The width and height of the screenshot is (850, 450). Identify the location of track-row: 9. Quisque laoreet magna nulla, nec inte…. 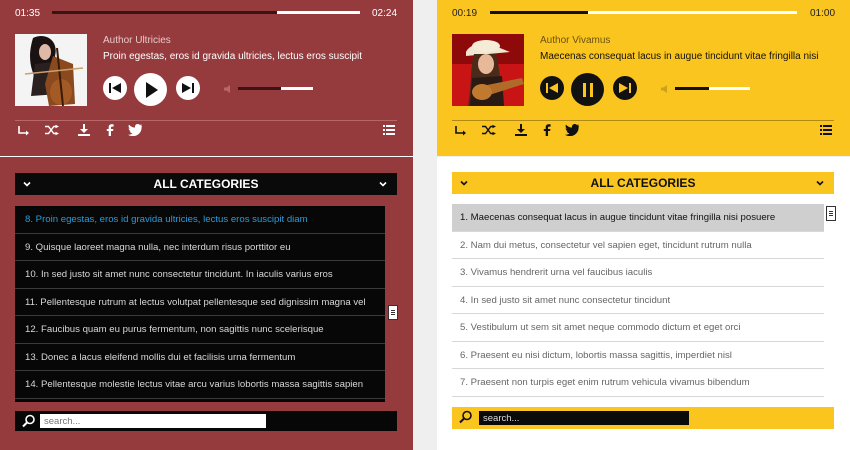
(200, 247).